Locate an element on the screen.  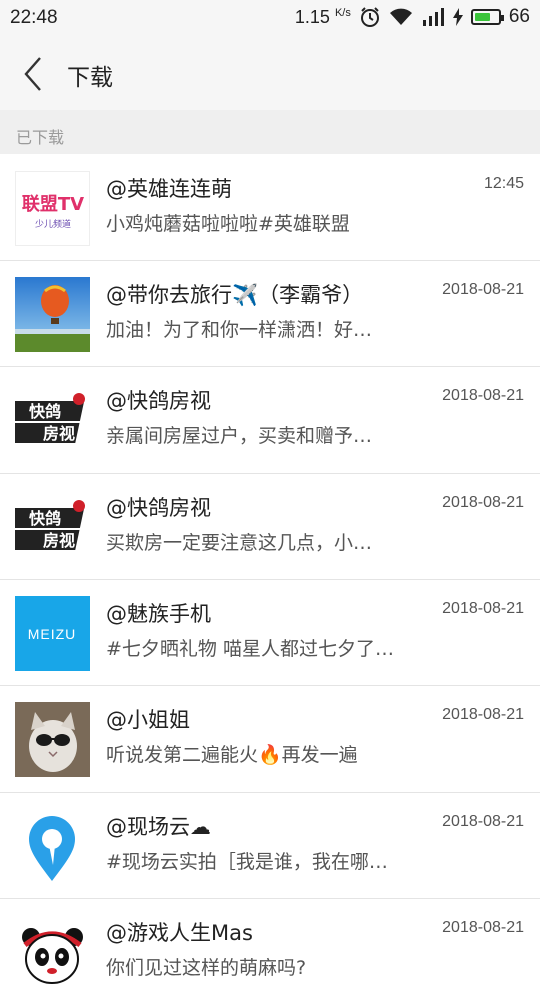
list-item: @小姐姐 听说发第二遍能火🔥再发一遍 2018-08-21 is located at coordinates (270, 739).